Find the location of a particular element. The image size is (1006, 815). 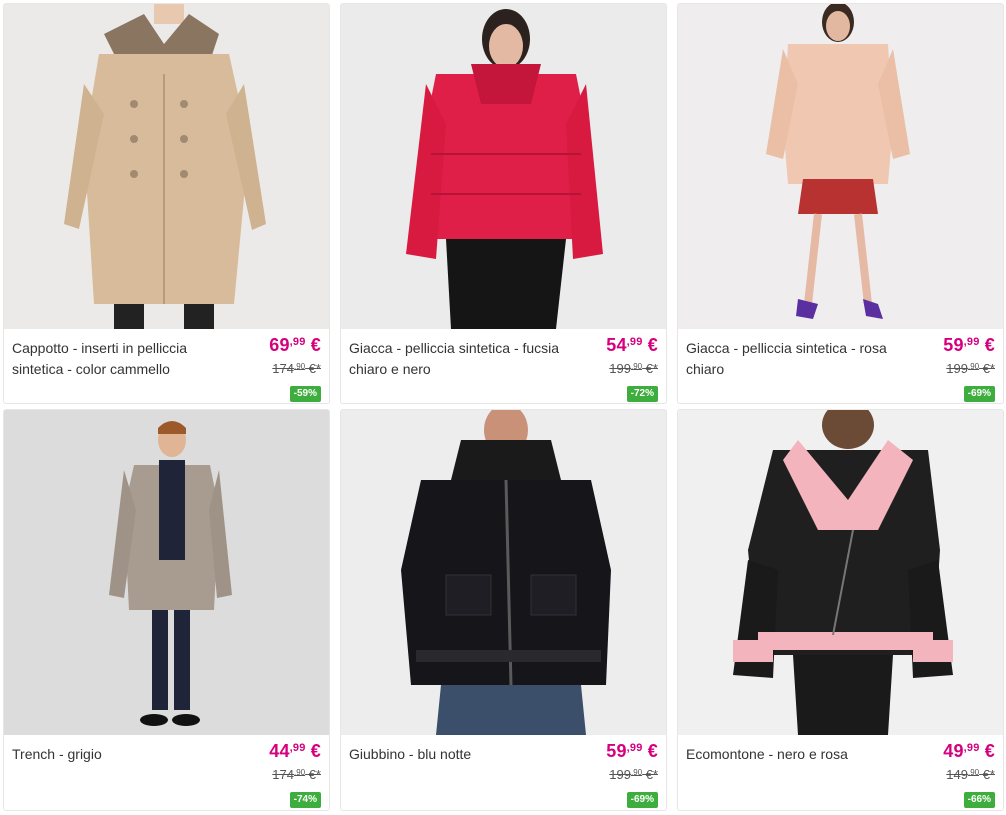

product-price: 69,99 € is located at coordinates (295, 345).